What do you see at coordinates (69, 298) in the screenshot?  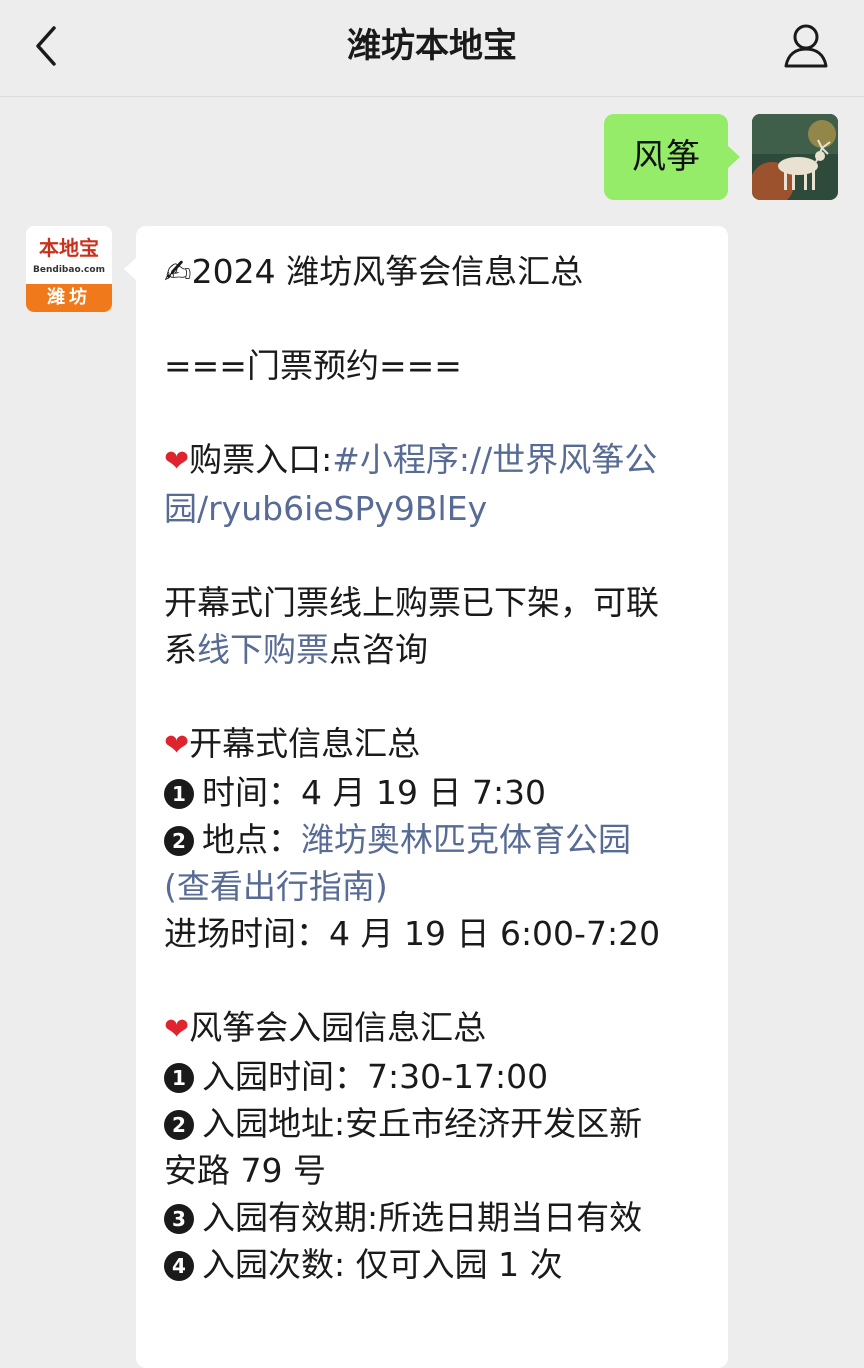 I see `avatar-city-label: 潍坊` at bounding box center [69, 298].